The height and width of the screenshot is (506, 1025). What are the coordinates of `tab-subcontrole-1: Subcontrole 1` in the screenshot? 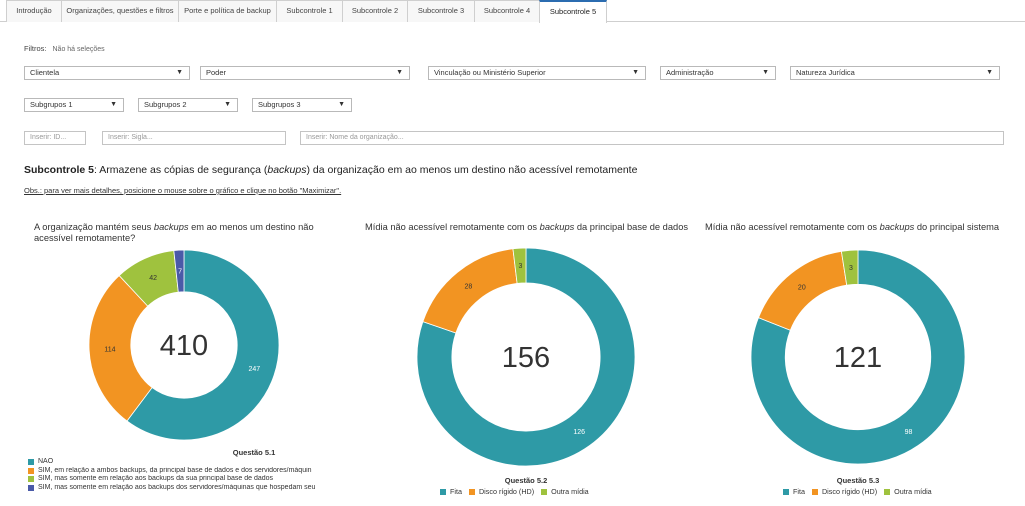 It's located at (309, 11).